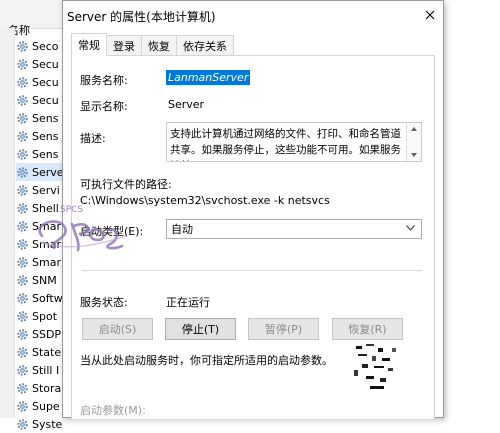 This screenshot has height=433, width=500. Describe the element at coordinates (414, 129) in the screenshot. I see `scroll-up-icon` at that location.